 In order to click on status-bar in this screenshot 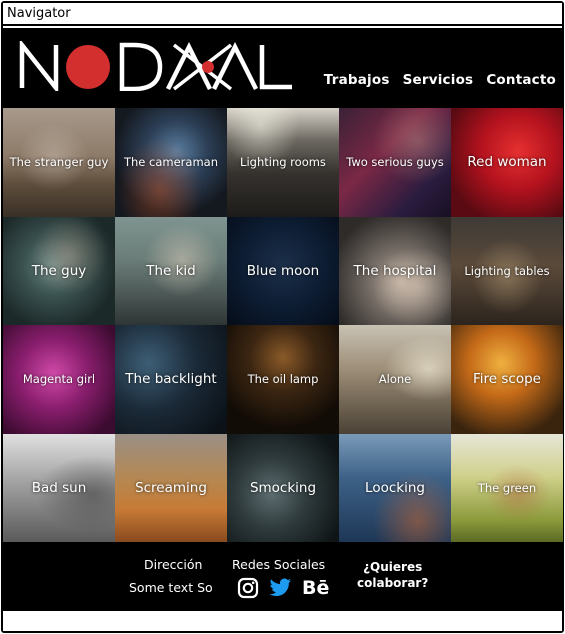, I will do `click(282, 621)`.